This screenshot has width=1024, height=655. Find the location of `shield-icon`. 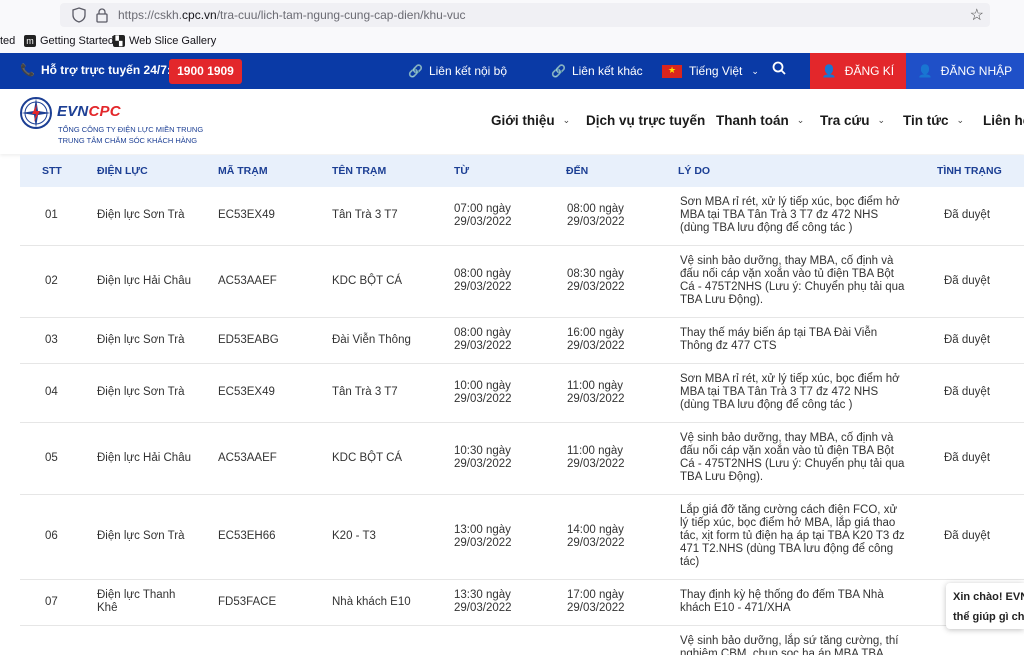

shield-icon is located at coordinates (79, 15).